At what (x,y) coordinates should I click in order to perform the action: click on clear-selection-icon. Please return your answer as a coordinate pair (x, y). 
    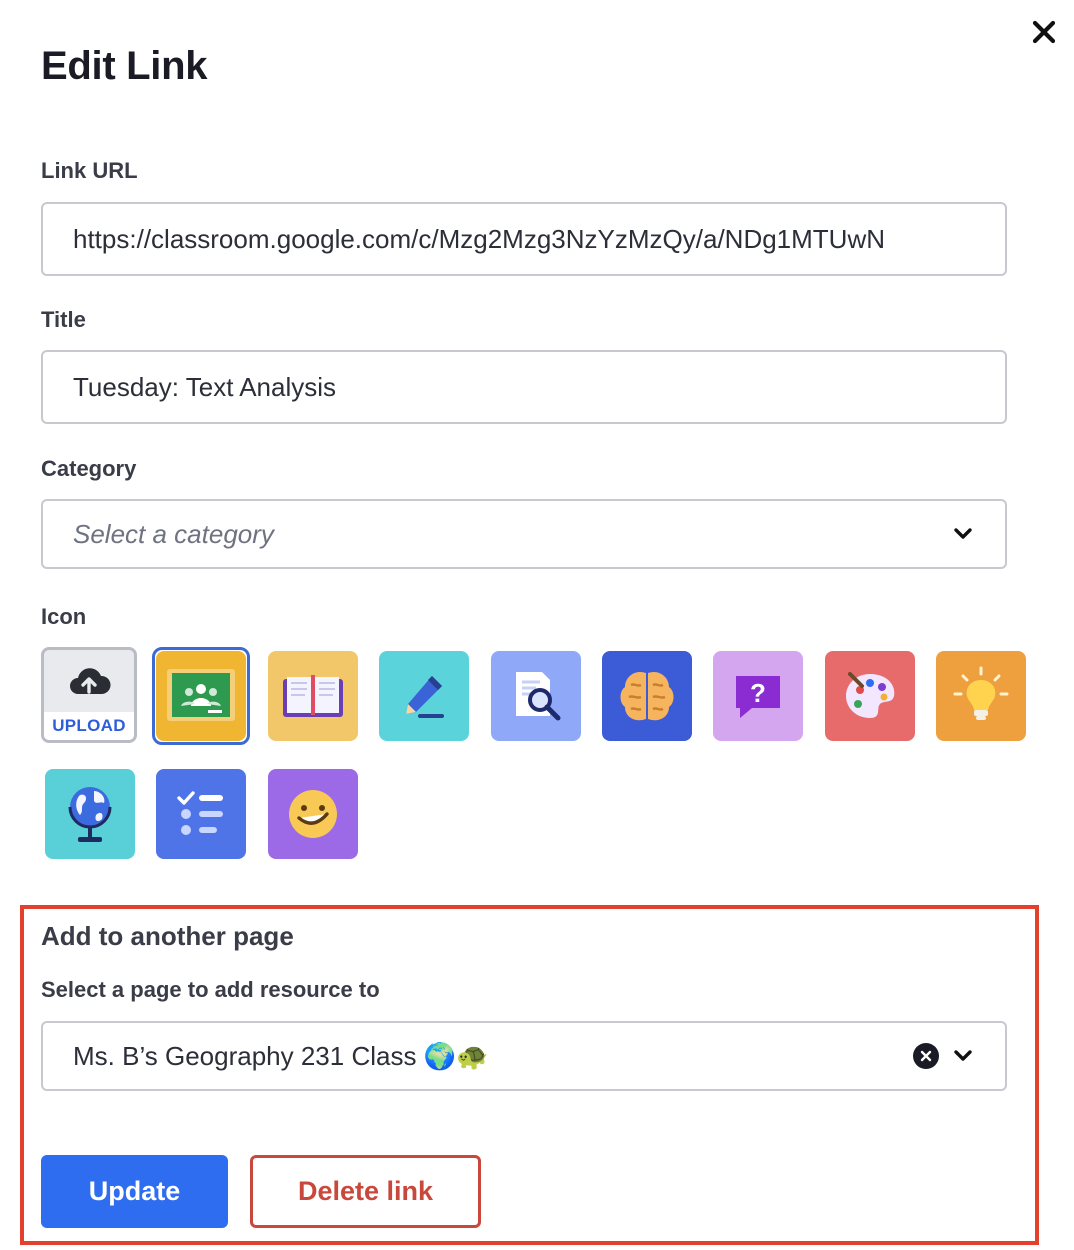
    Looking at the image, I should click on (926, 1056).